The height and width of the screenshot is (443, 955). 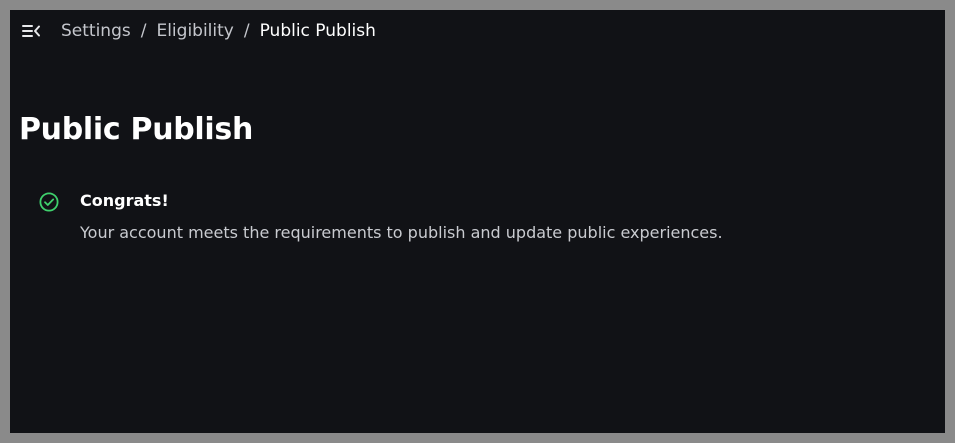 I want to click on breadcrumb-settings: Settings, so click(x=96, y=31).